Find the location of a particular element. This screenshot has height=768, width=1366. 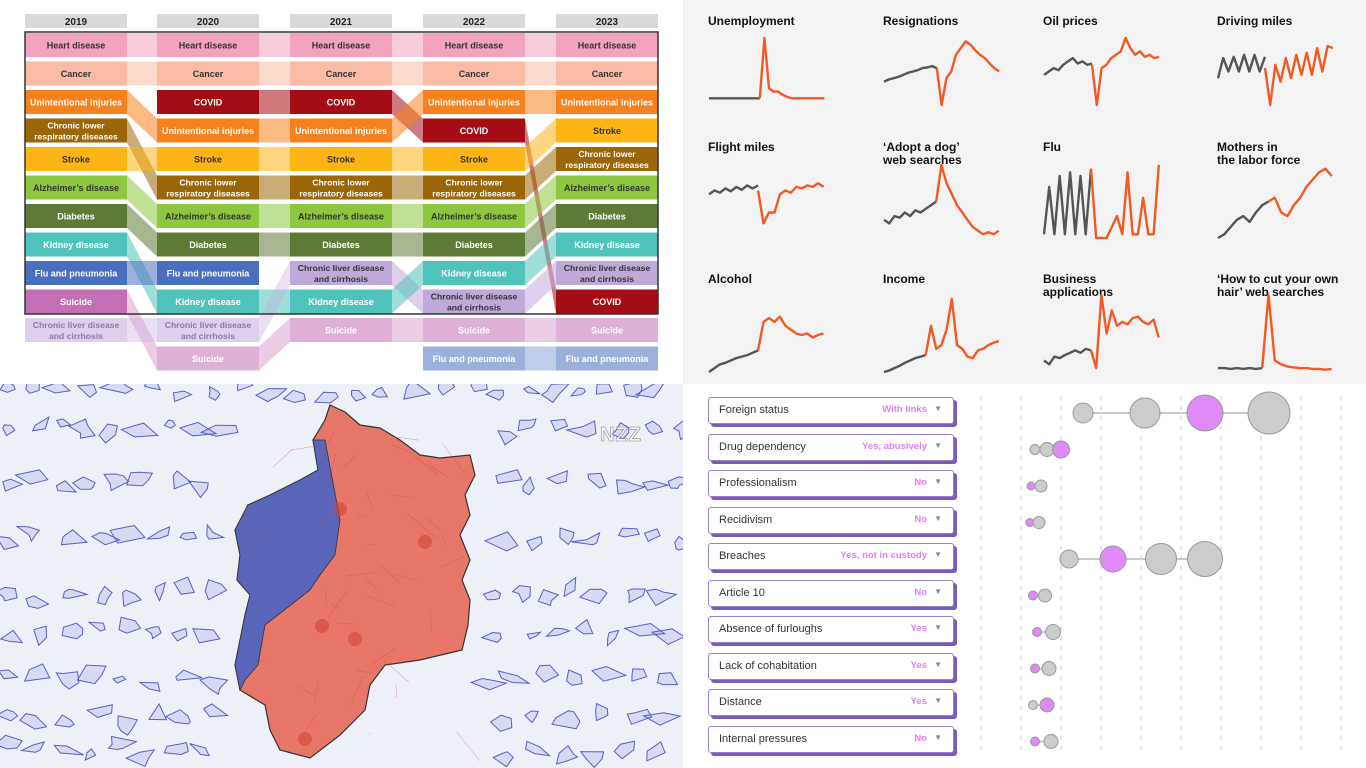

filter-value: No is located at coordinates (920, 519).